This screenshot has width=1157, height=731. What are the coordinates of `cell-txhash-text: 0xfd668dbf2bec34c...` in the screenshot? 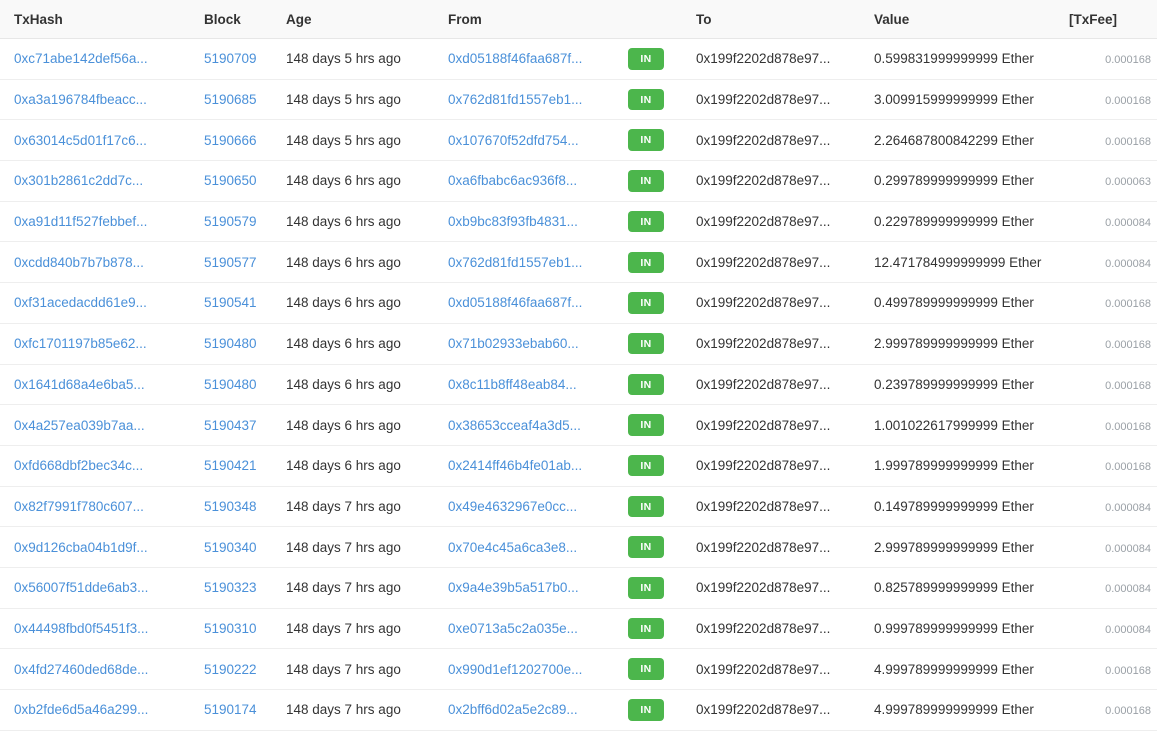 It's located at (78, 465).